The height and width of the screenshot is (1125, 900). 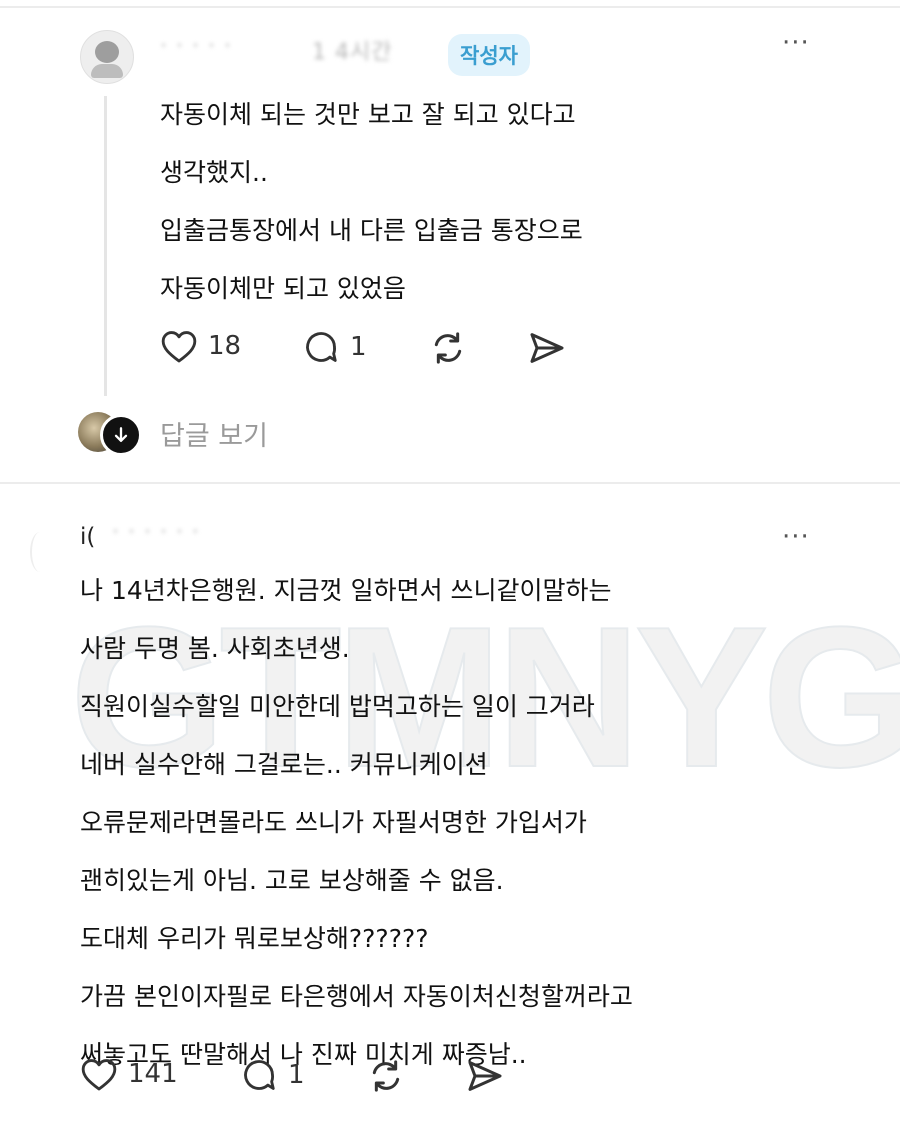 What do you see at coordinates (292, 880) in the screenshot?
I see `comment-line: 괜히있는게 아님. 고로 보상해줄 수 없음.` at bounding box center [292, 880].